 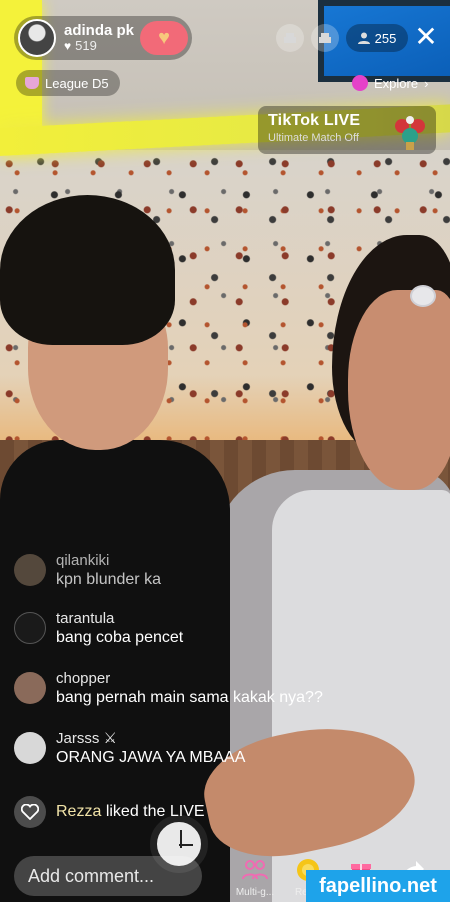 What do you see at coordinates (99, 46) in the screenshot?
I see `host-likes: ♥ 519` at bounding box center [99, 46].